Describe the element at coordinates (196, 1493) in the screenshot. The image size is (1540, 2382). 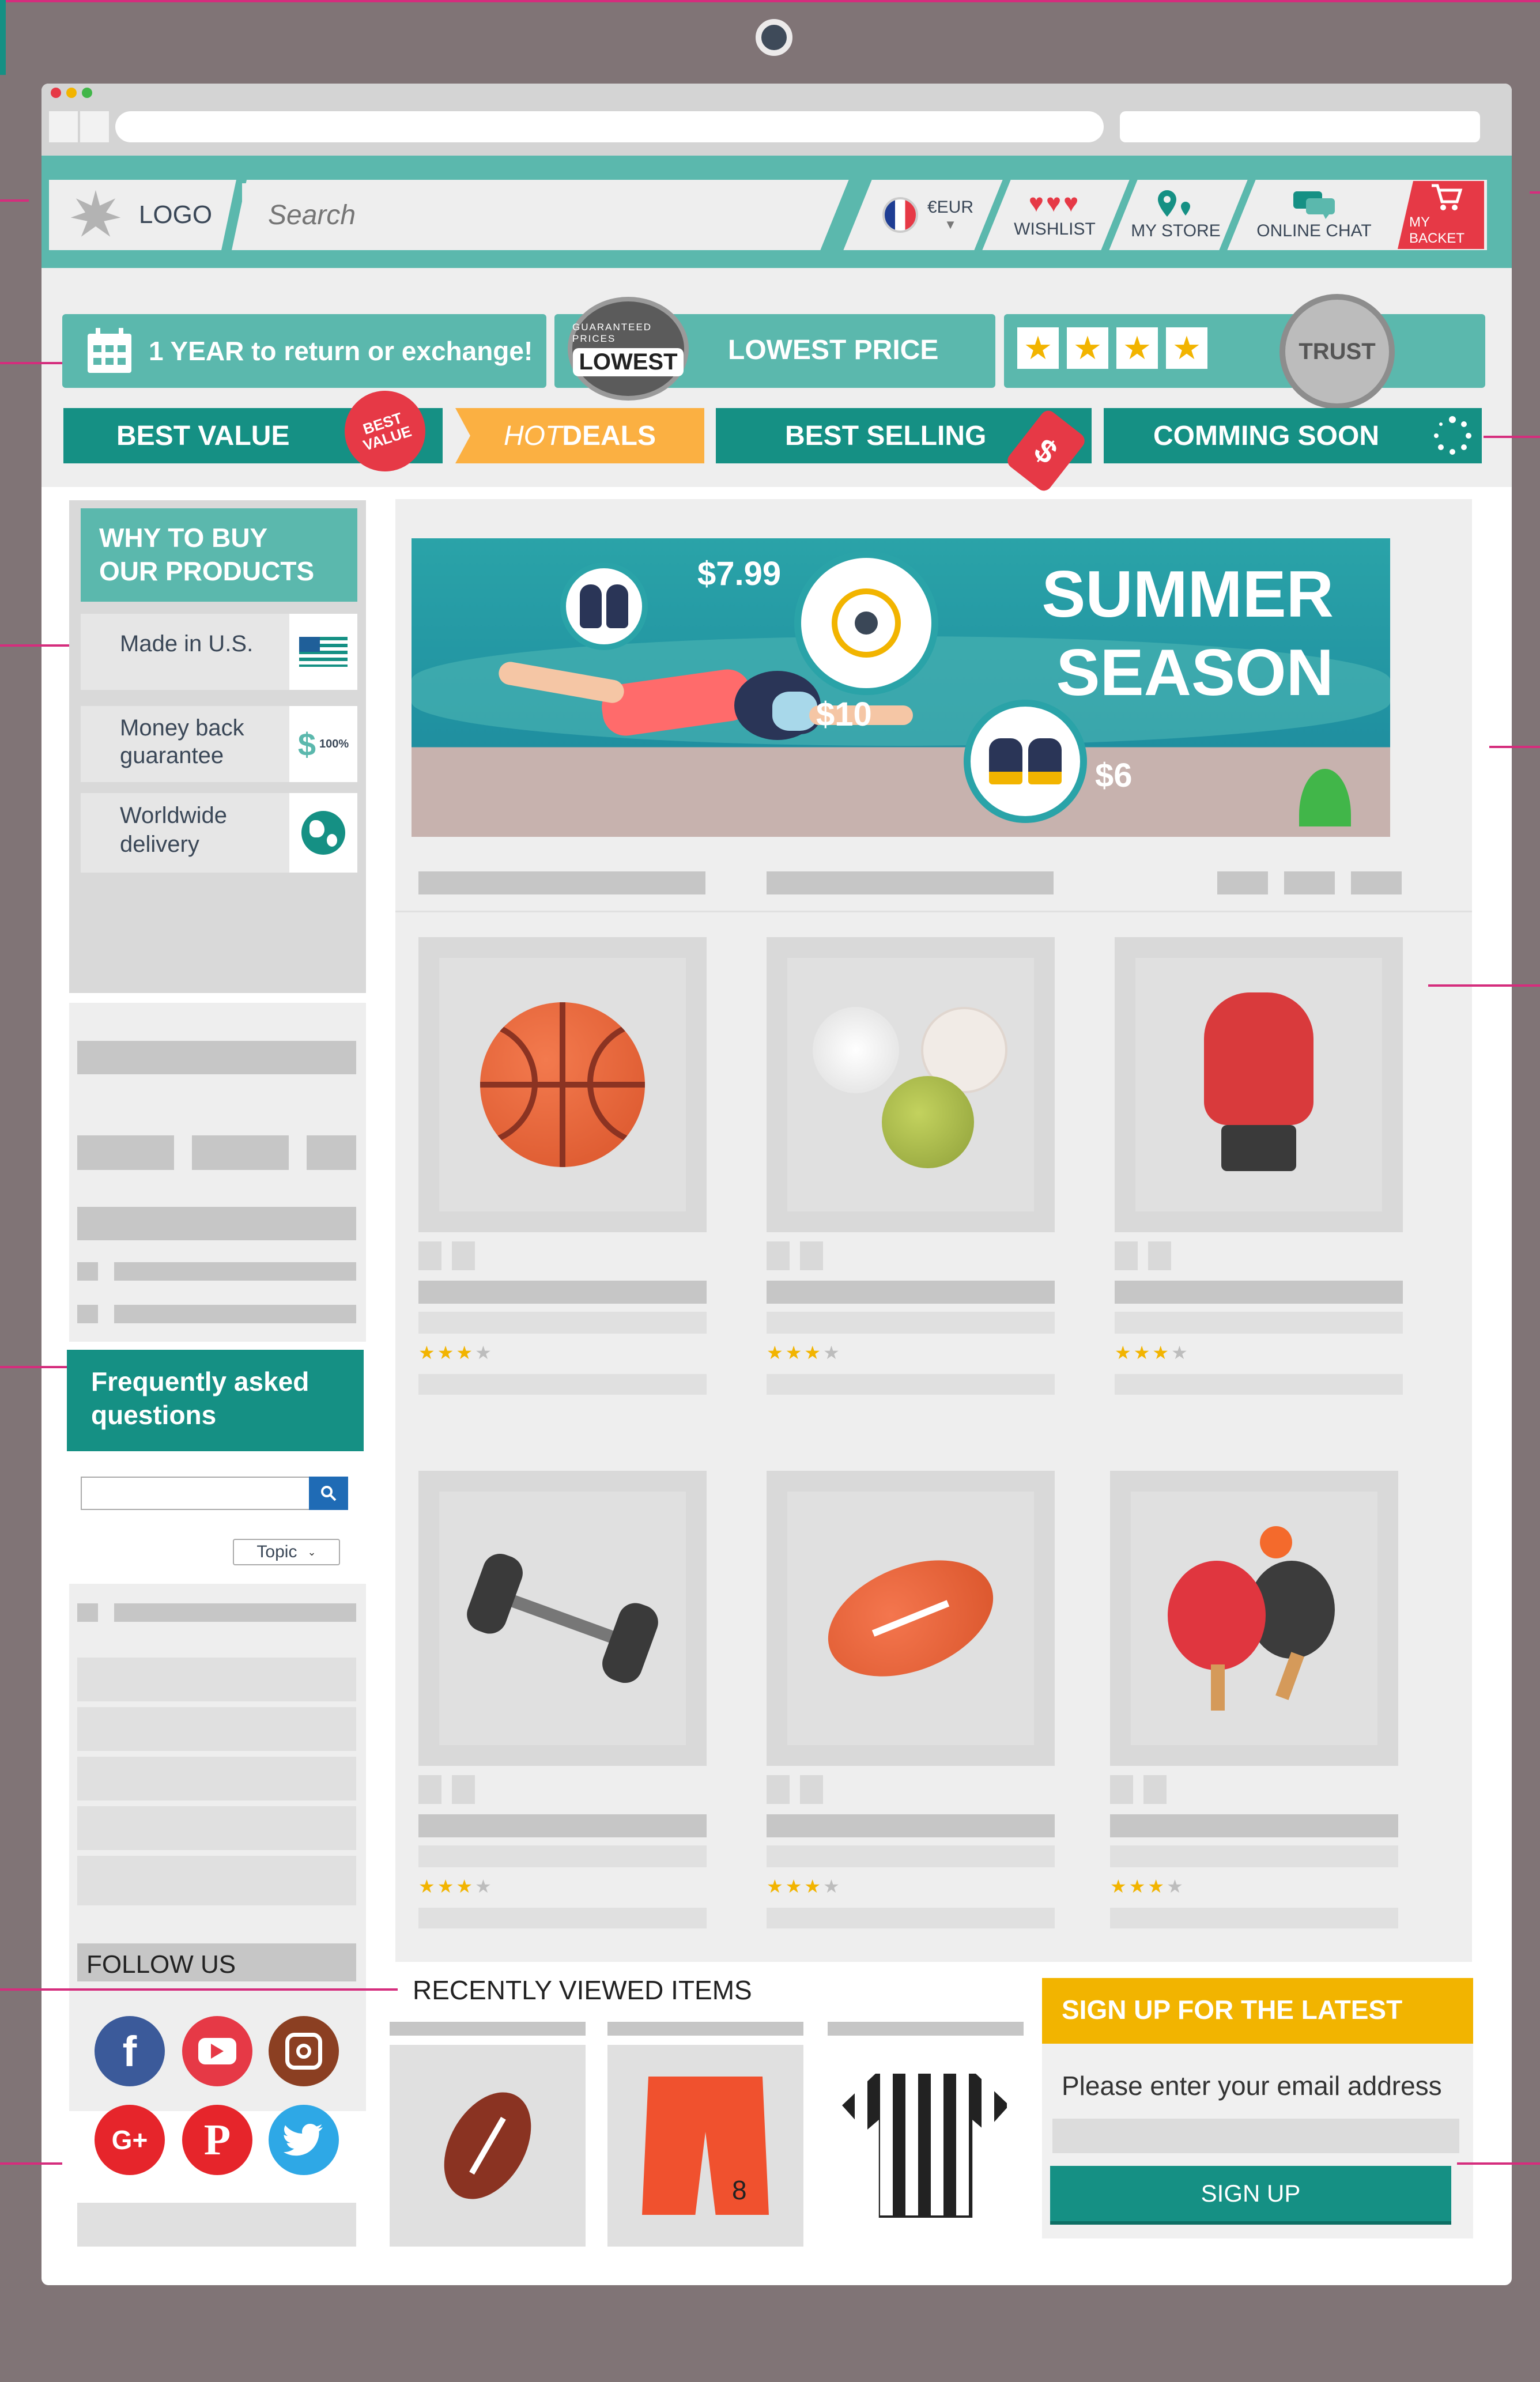
I see `faq-search-input` at that location.